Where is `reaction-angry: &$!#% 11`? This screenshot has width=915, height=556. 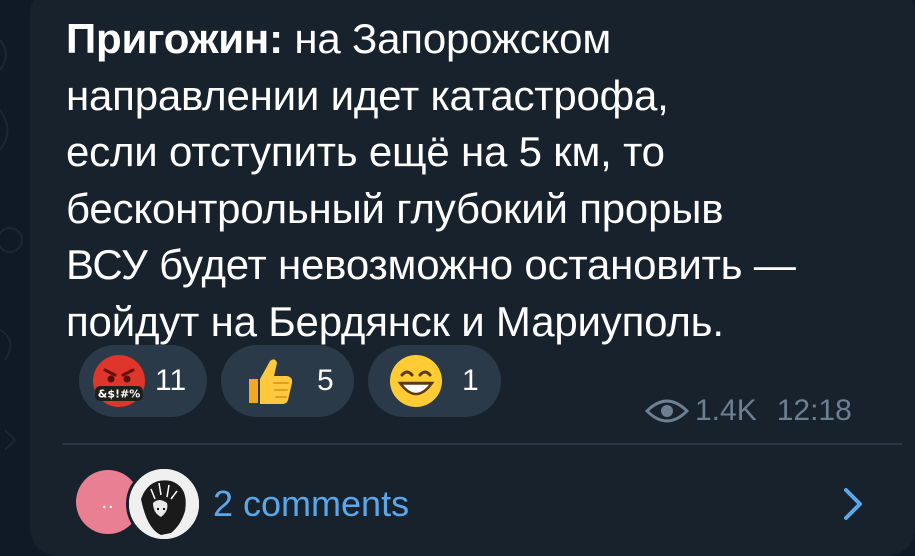
reaction-angry: &$!#% 11 is located at coordinates (143, 381).